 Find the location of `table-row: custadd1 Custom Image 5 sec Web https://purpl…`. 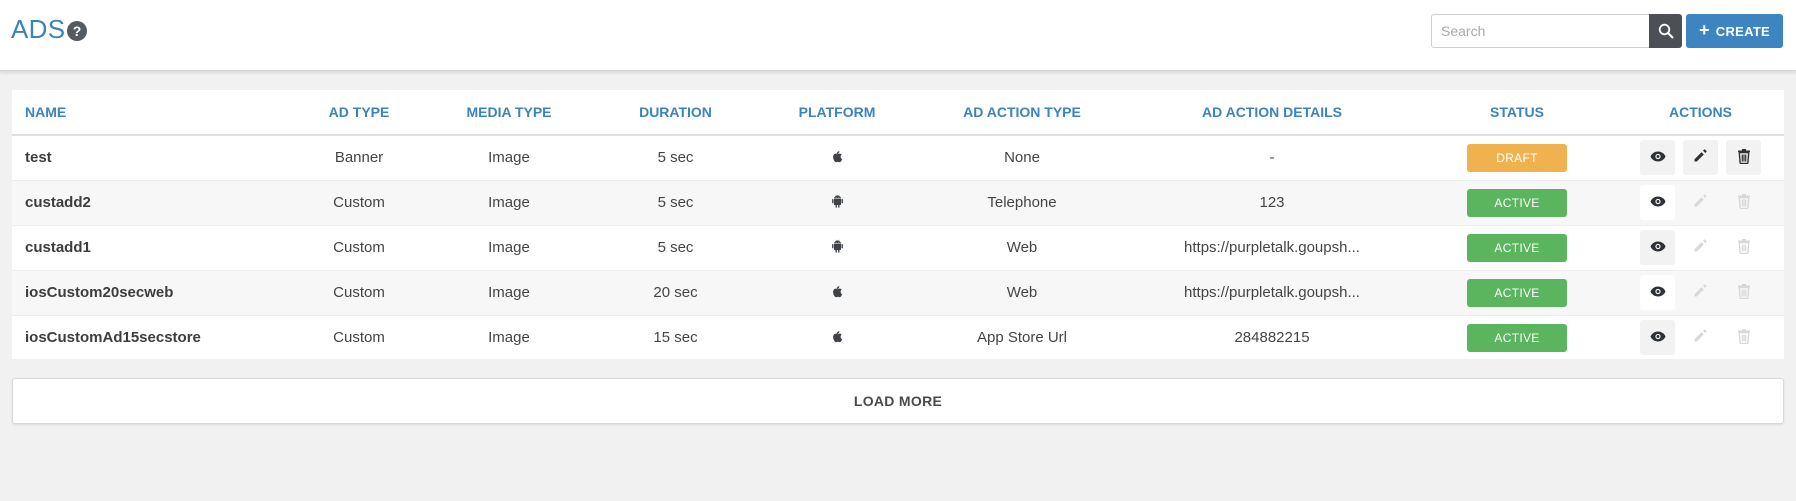

table-row: custadd1 Custom Image 5 sec Web https://purpl… is located at coordinates (898, 247).